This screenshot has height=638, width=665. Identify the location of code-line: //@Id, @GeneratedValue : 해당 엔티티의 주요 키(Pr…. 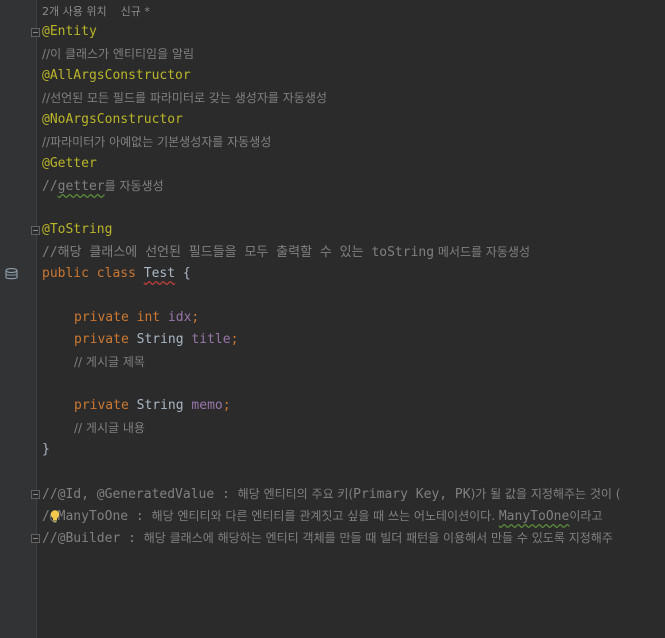
(353, 494).